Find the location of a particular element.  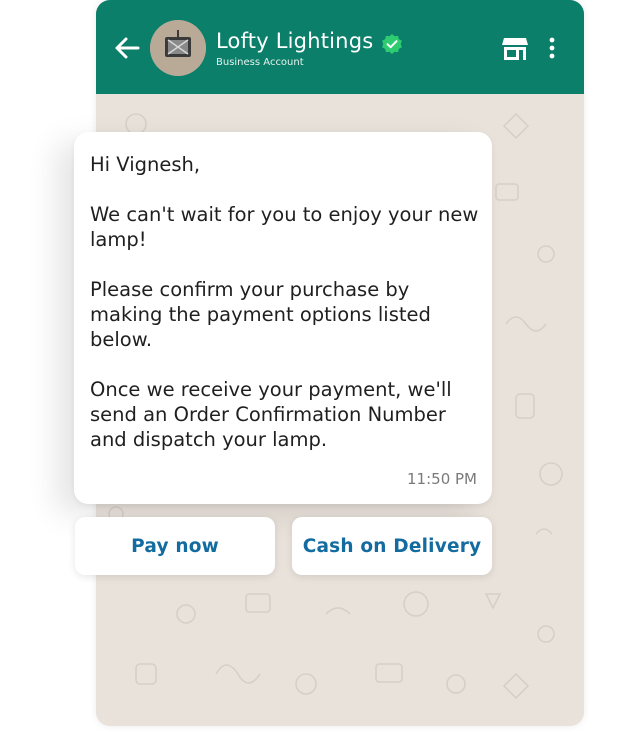

business-avatar is located at coordinates (178, 48).